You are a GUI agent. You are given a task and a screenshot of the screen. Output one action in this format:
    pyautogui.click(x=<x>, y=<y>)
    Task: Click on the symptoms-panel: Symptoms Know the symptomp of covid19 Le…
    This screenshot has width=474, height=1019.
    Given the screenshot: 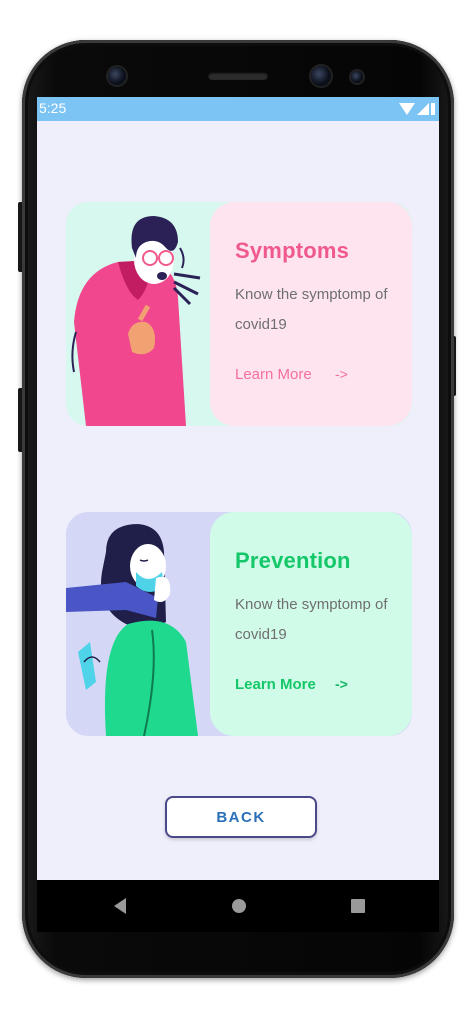 What is the action you would take?
    pyautogui.click(x=311, y=314)
    